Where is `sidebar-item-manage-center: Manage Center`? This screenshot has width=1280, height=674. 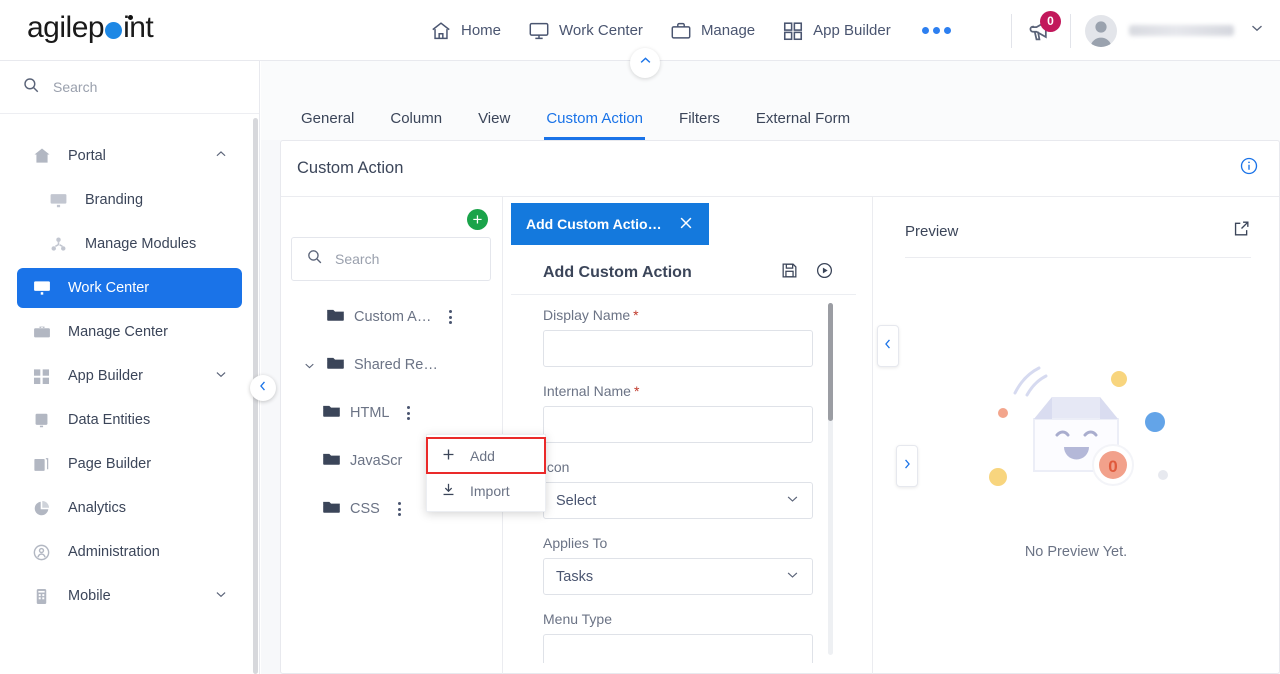
sidebar-item-manage-center: Manage Center is located at coordinates (129, 332).